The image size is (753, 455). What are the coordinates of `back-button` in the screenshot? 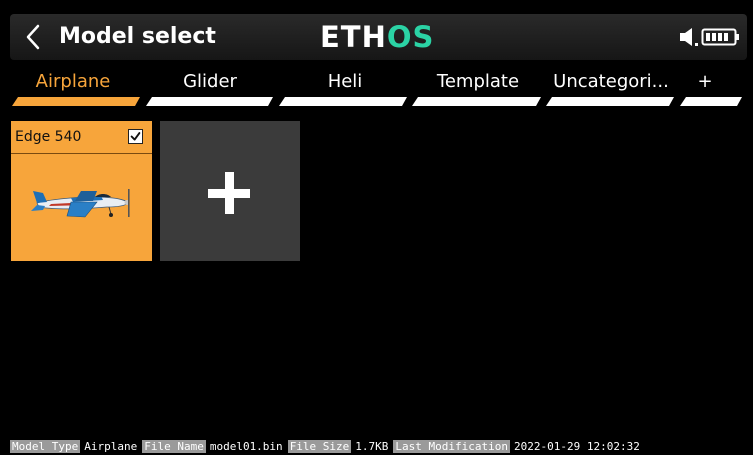 It's located at (33, 37).